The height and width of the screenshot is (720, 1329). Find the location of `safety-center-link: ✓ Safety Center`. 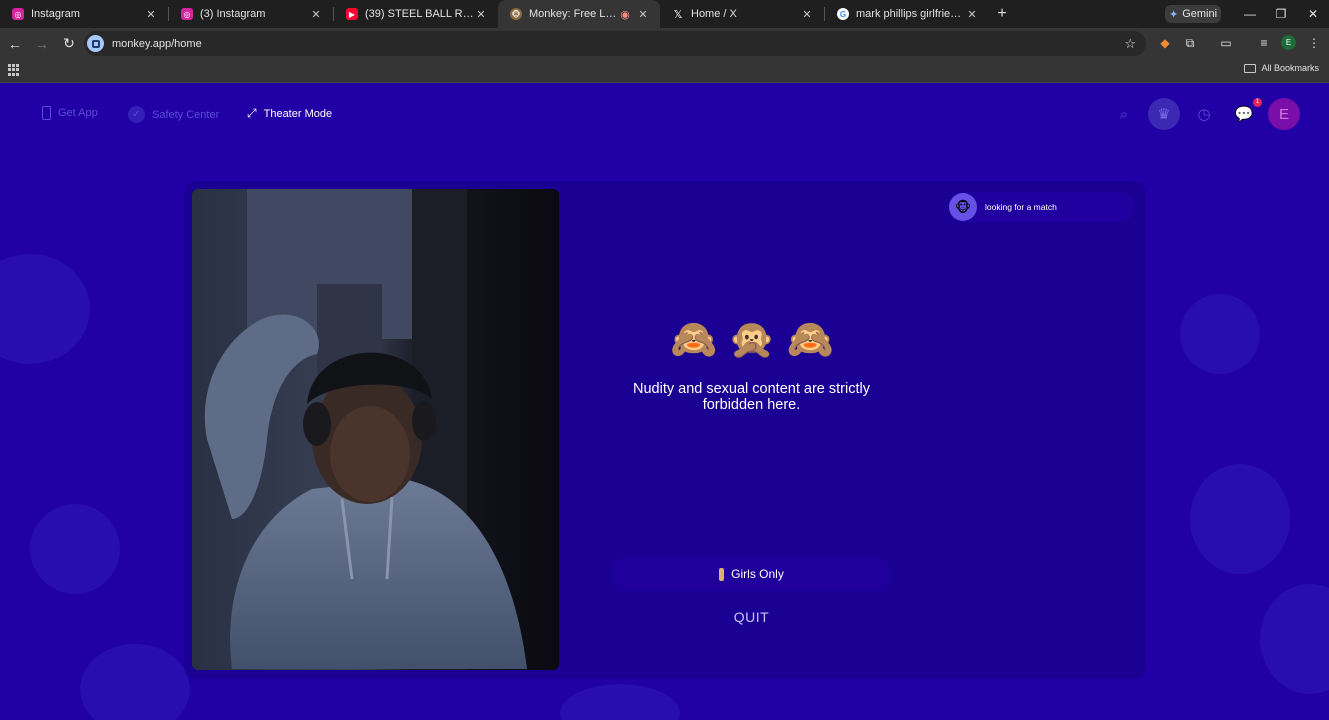

safety-center-link: ✓ Safety Center is located at coordinates (173, 114).